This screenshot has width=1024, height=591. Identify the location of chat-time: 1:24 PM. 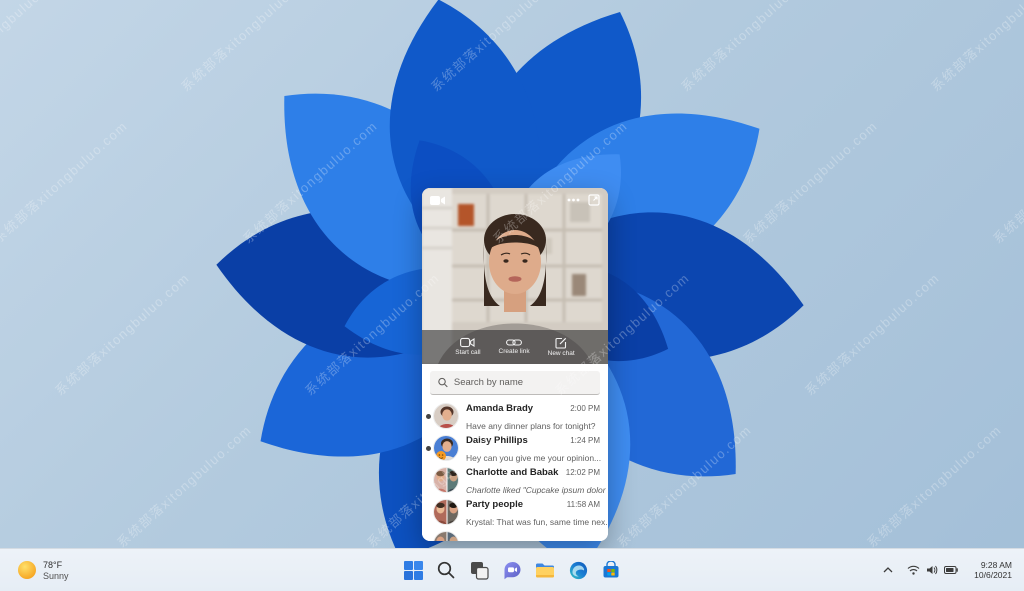
(585, 440).